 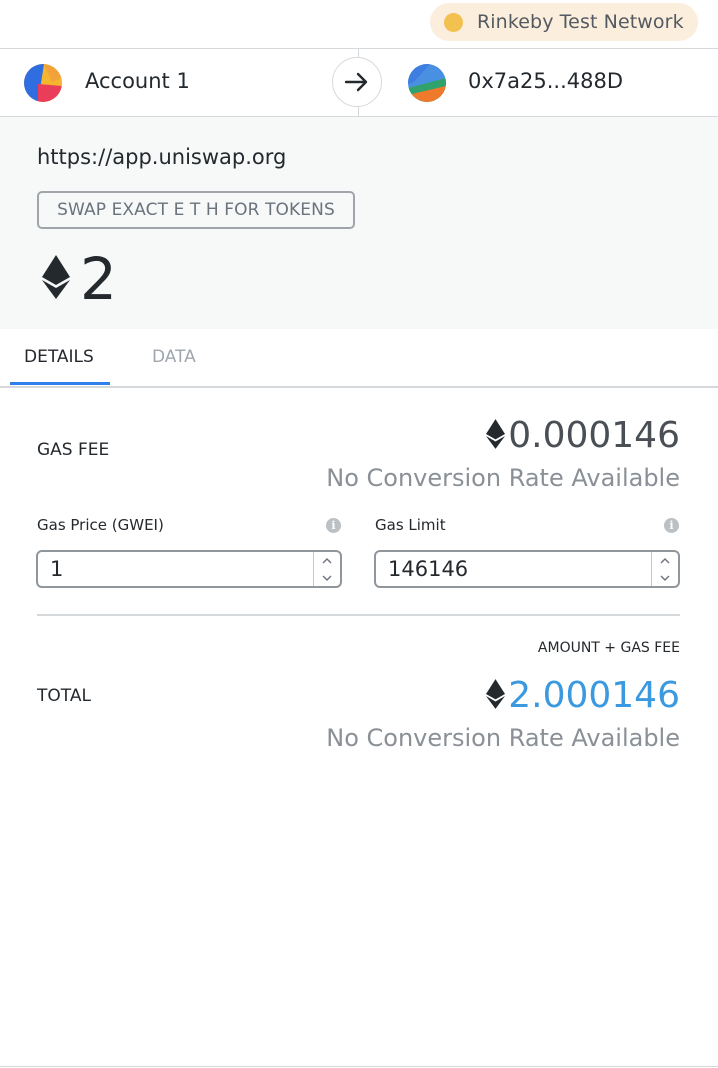 I want to click on gas-limit-field, so click(x=527, y=569).